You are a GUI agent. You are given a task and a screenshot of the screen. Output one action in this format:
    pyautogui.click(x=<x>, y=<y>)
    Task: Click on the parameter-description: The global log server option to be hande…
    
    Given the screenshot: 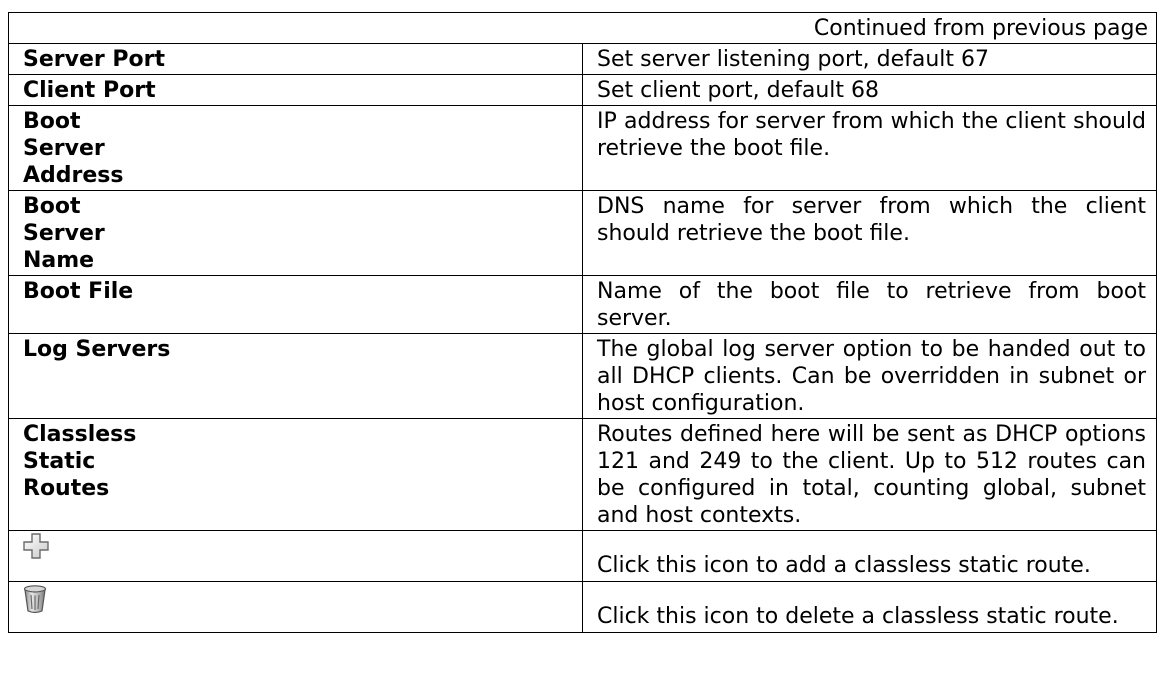 What is the action you would take?
    pyautogui.click(x=869, y=376)
    